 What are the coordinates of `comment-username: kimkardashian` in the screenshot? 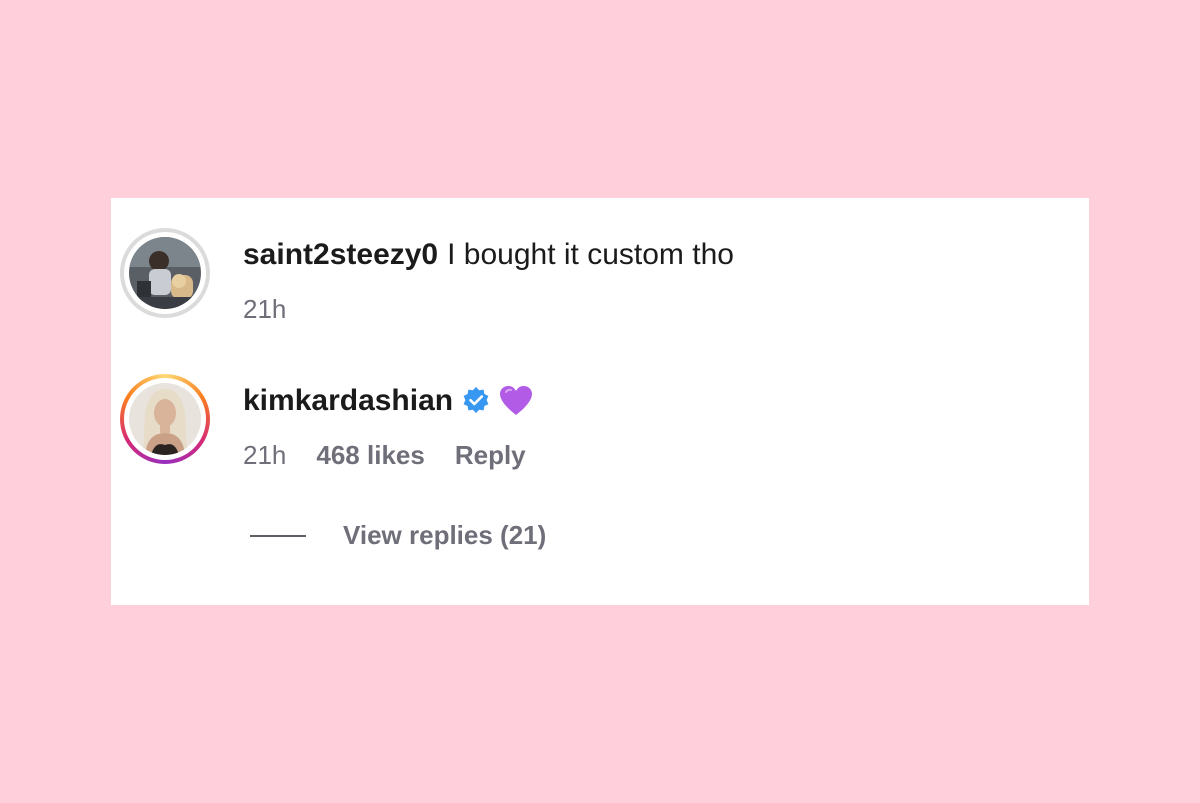 It's located at (348, 401).